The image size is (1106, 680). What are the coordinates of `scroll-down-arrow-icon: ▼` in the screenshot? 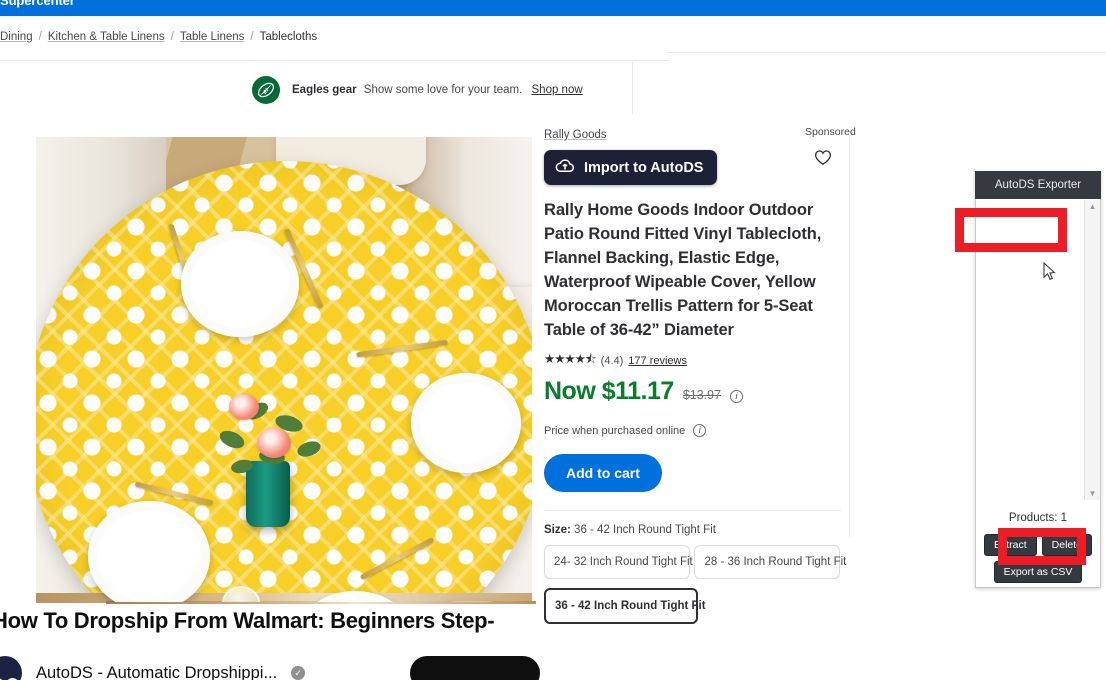 It's located at (1093, 493).